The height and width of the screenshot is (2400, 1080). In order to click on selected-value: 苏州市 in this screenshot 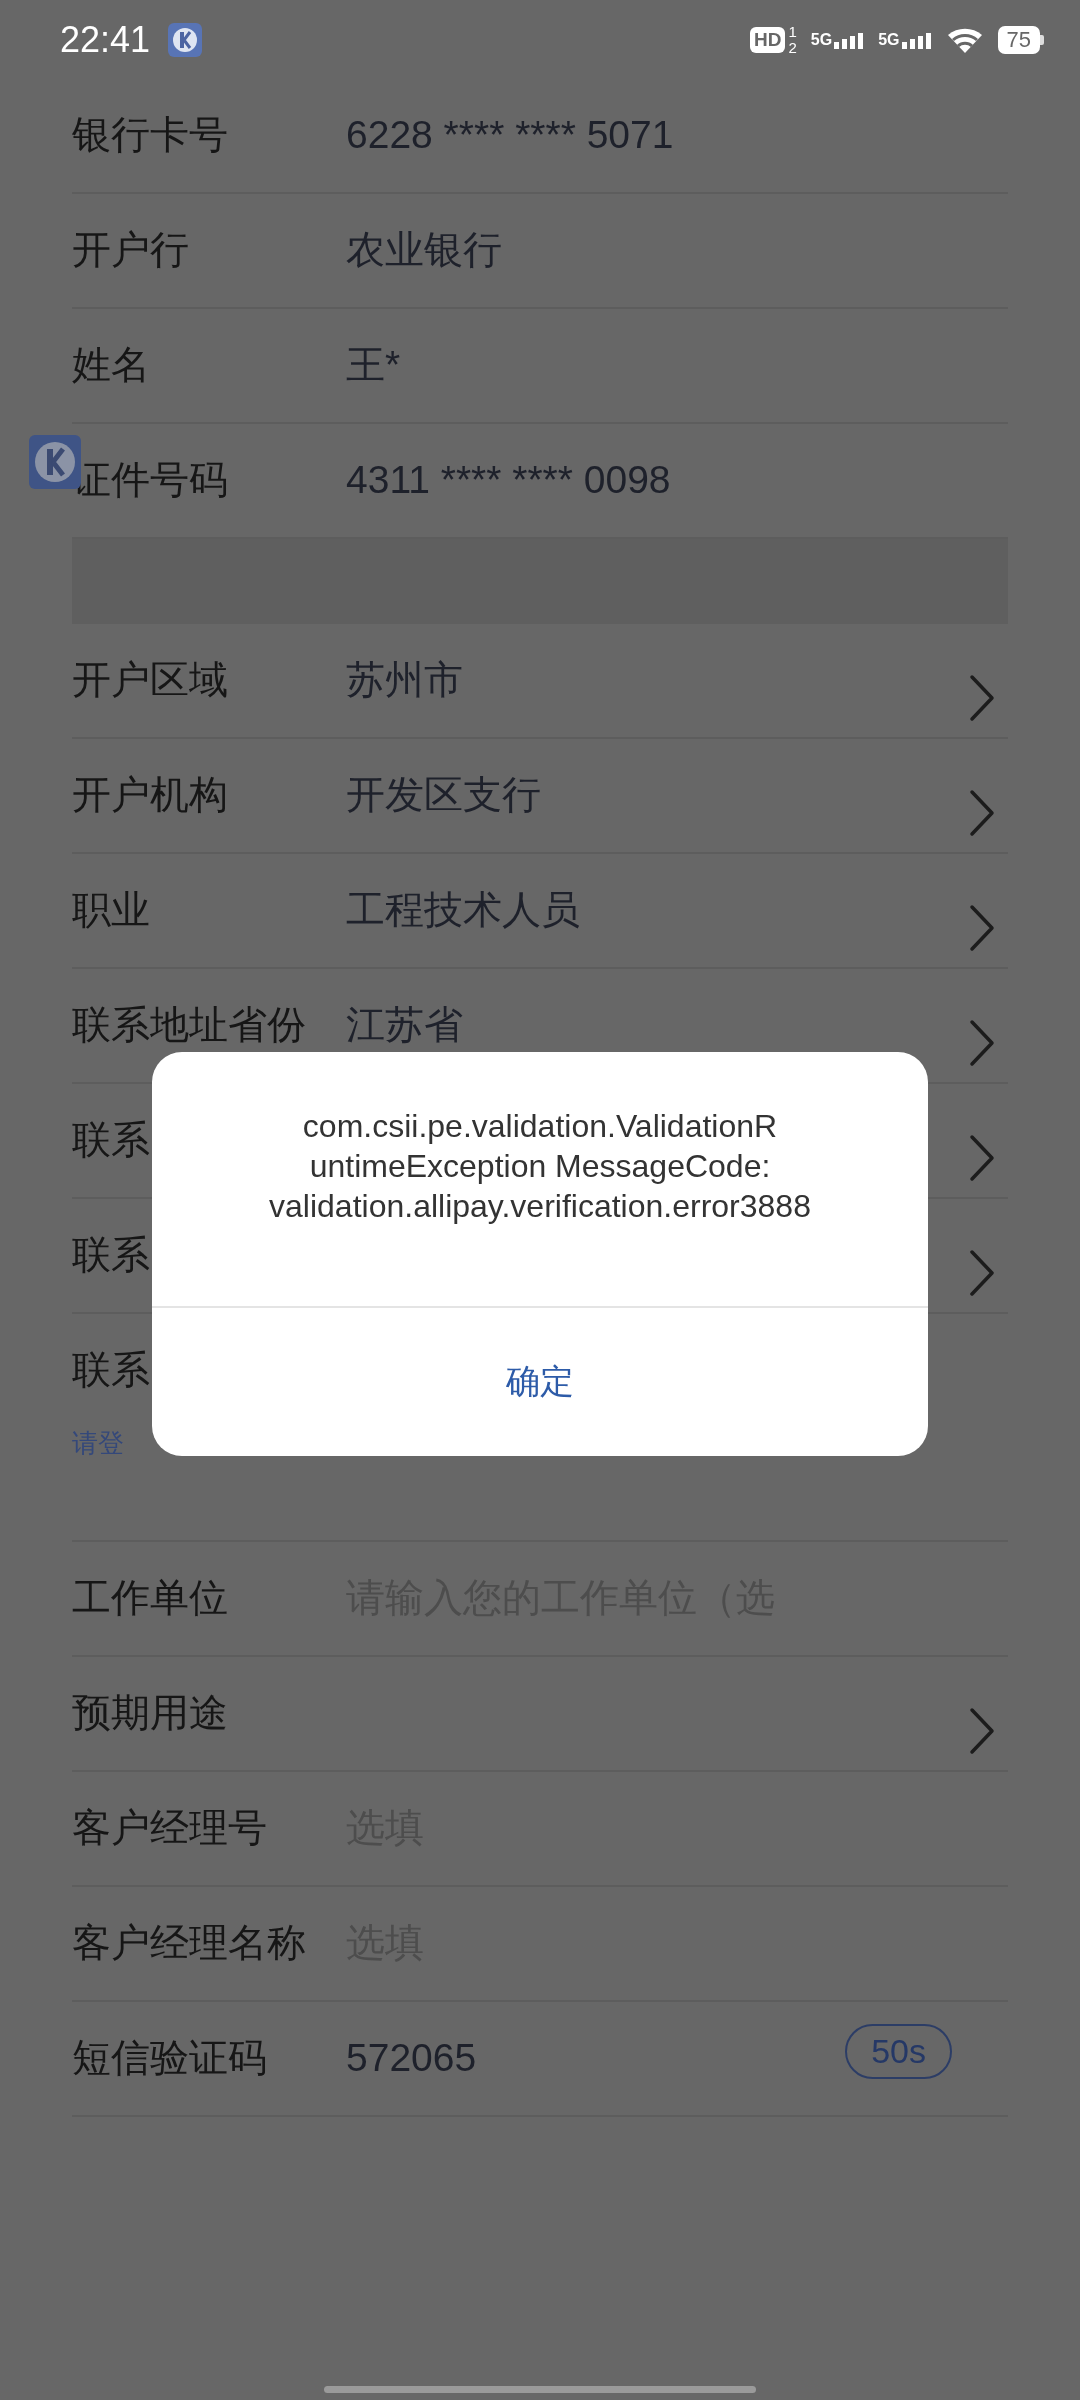, I will do `click(404, 680)`.